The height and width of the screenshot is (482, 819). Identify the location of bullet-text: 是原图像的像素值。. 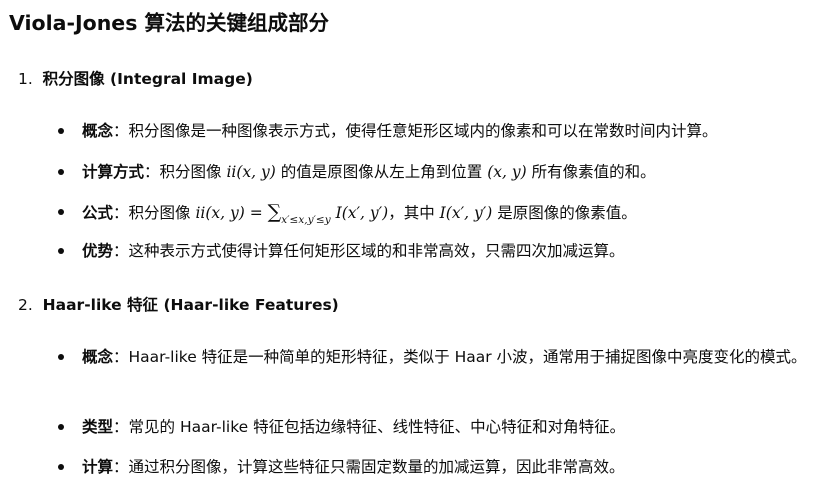
(564, 213).